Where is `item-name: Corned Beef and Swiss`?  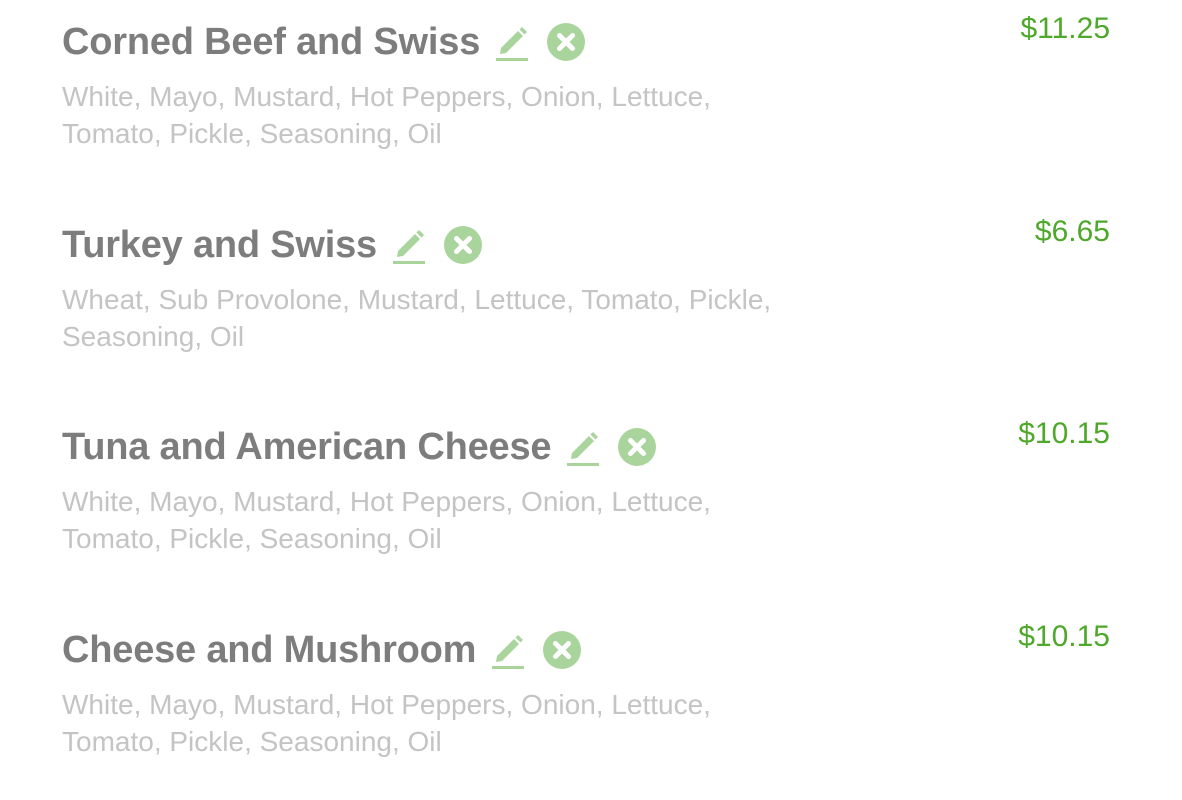 item-name: Corned Beef and Swiss is located at coordinates (271, 41).